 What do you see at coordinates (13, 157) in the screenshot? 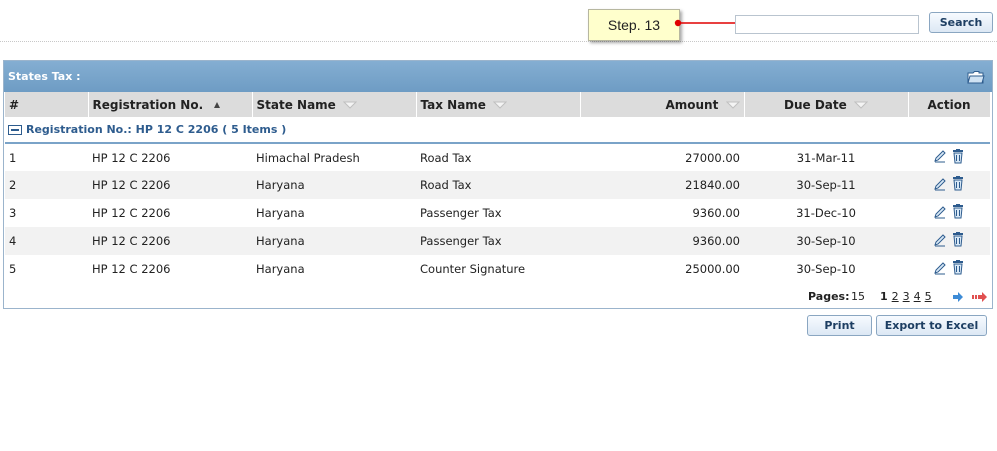
I see `row-number: 1` at bounding box center [13, 157].